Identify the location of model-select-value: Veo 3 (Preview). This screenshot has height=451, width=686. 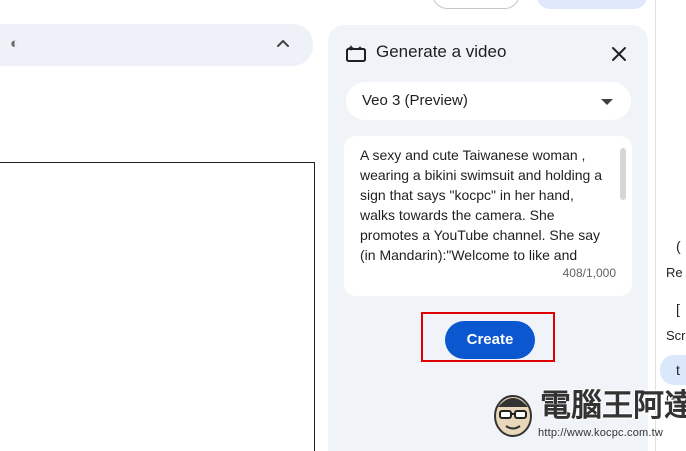
(415, 100).